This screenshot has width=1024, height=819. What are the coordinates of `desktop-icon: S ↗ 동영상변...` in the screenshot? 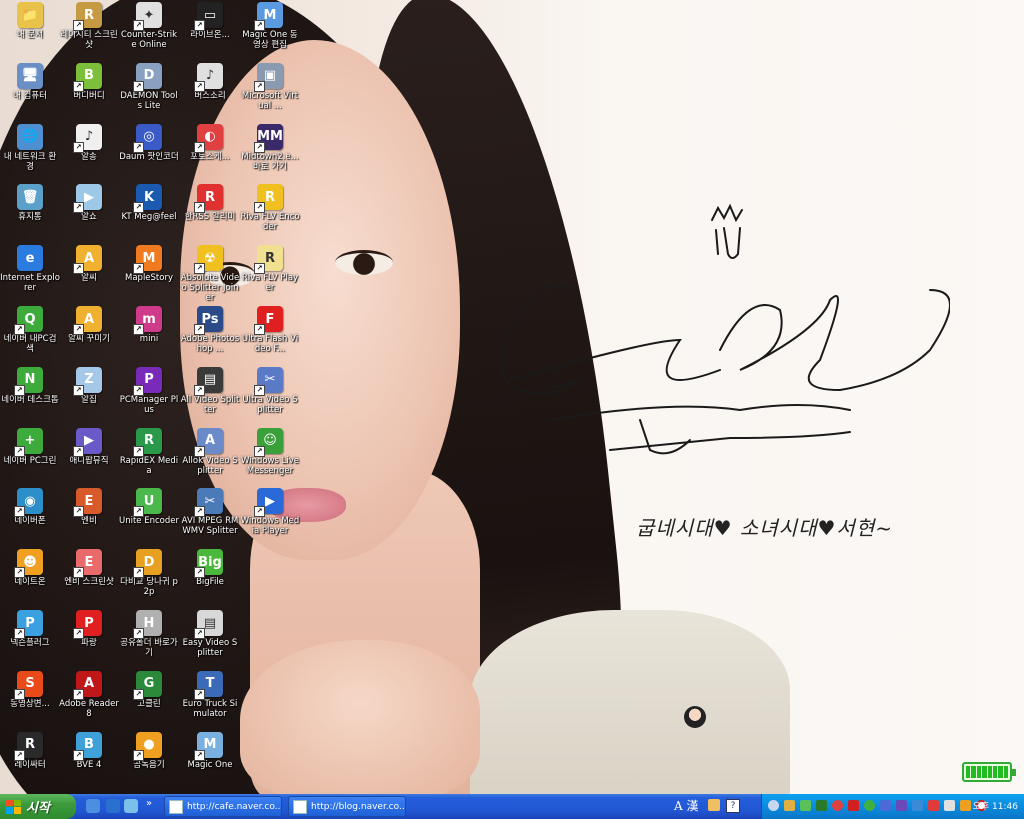 It's located at (30, 689).